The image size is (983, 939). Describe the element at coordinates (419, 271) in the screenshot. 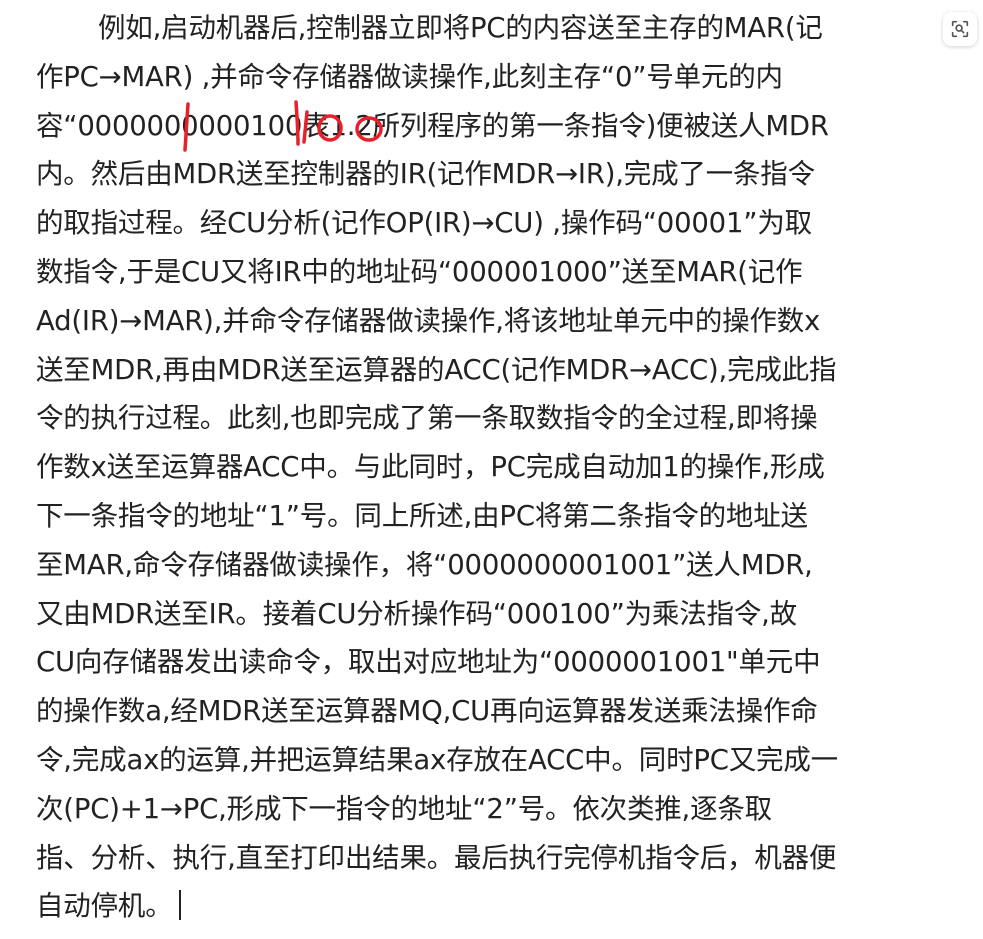

I see `text-line: 数指令,于是CU又将IR中的地址码“000001000”送至MAR(记作` at that location.